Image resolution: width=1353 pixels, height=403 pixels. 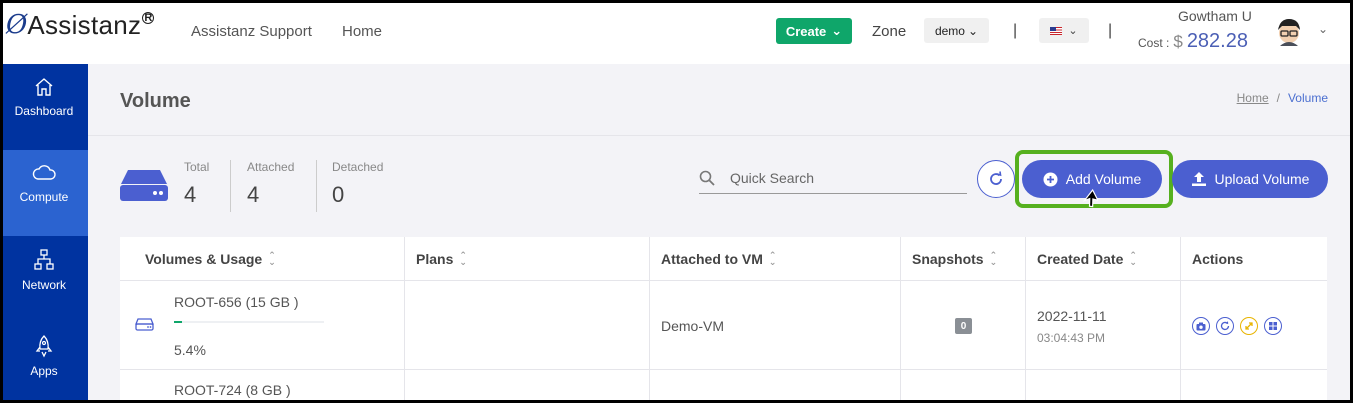 I want to click on column-header-snapshots: Snapshots ⌃ ⌄, so click(x=954, y=259).